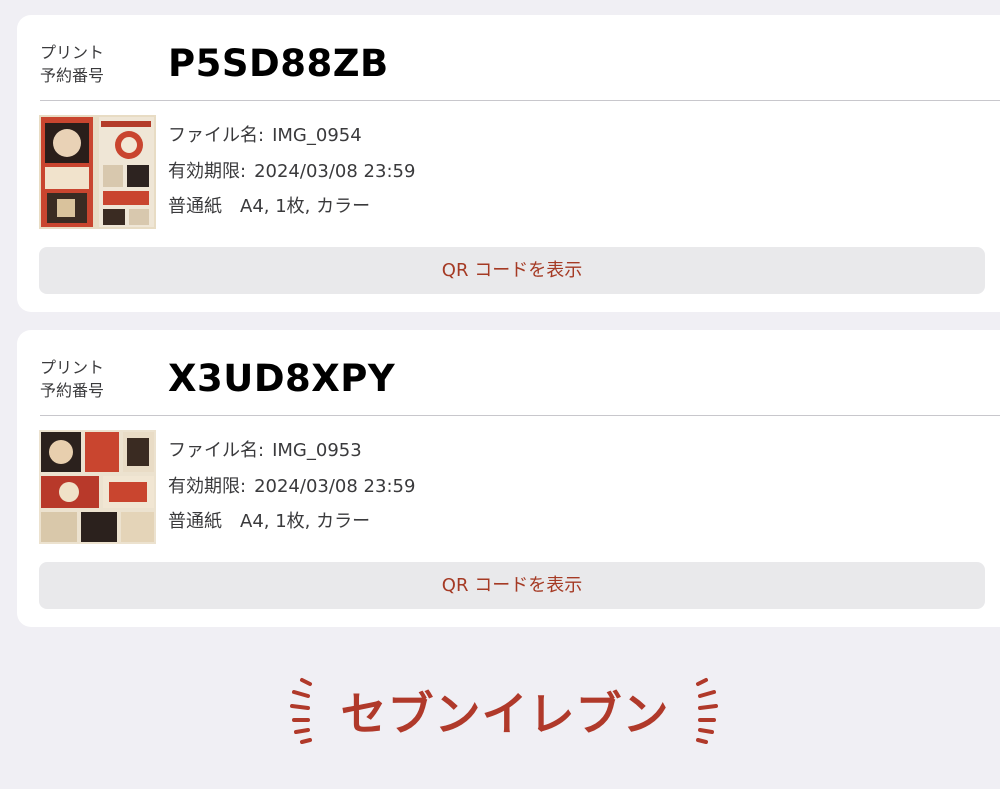 The width and height of the screenshot is (1000, 789). What do you see at coordinates (282, 378) in the screenshot?
I see `reservation-number: X3UD8XPY` at bounding box center [282, 378].